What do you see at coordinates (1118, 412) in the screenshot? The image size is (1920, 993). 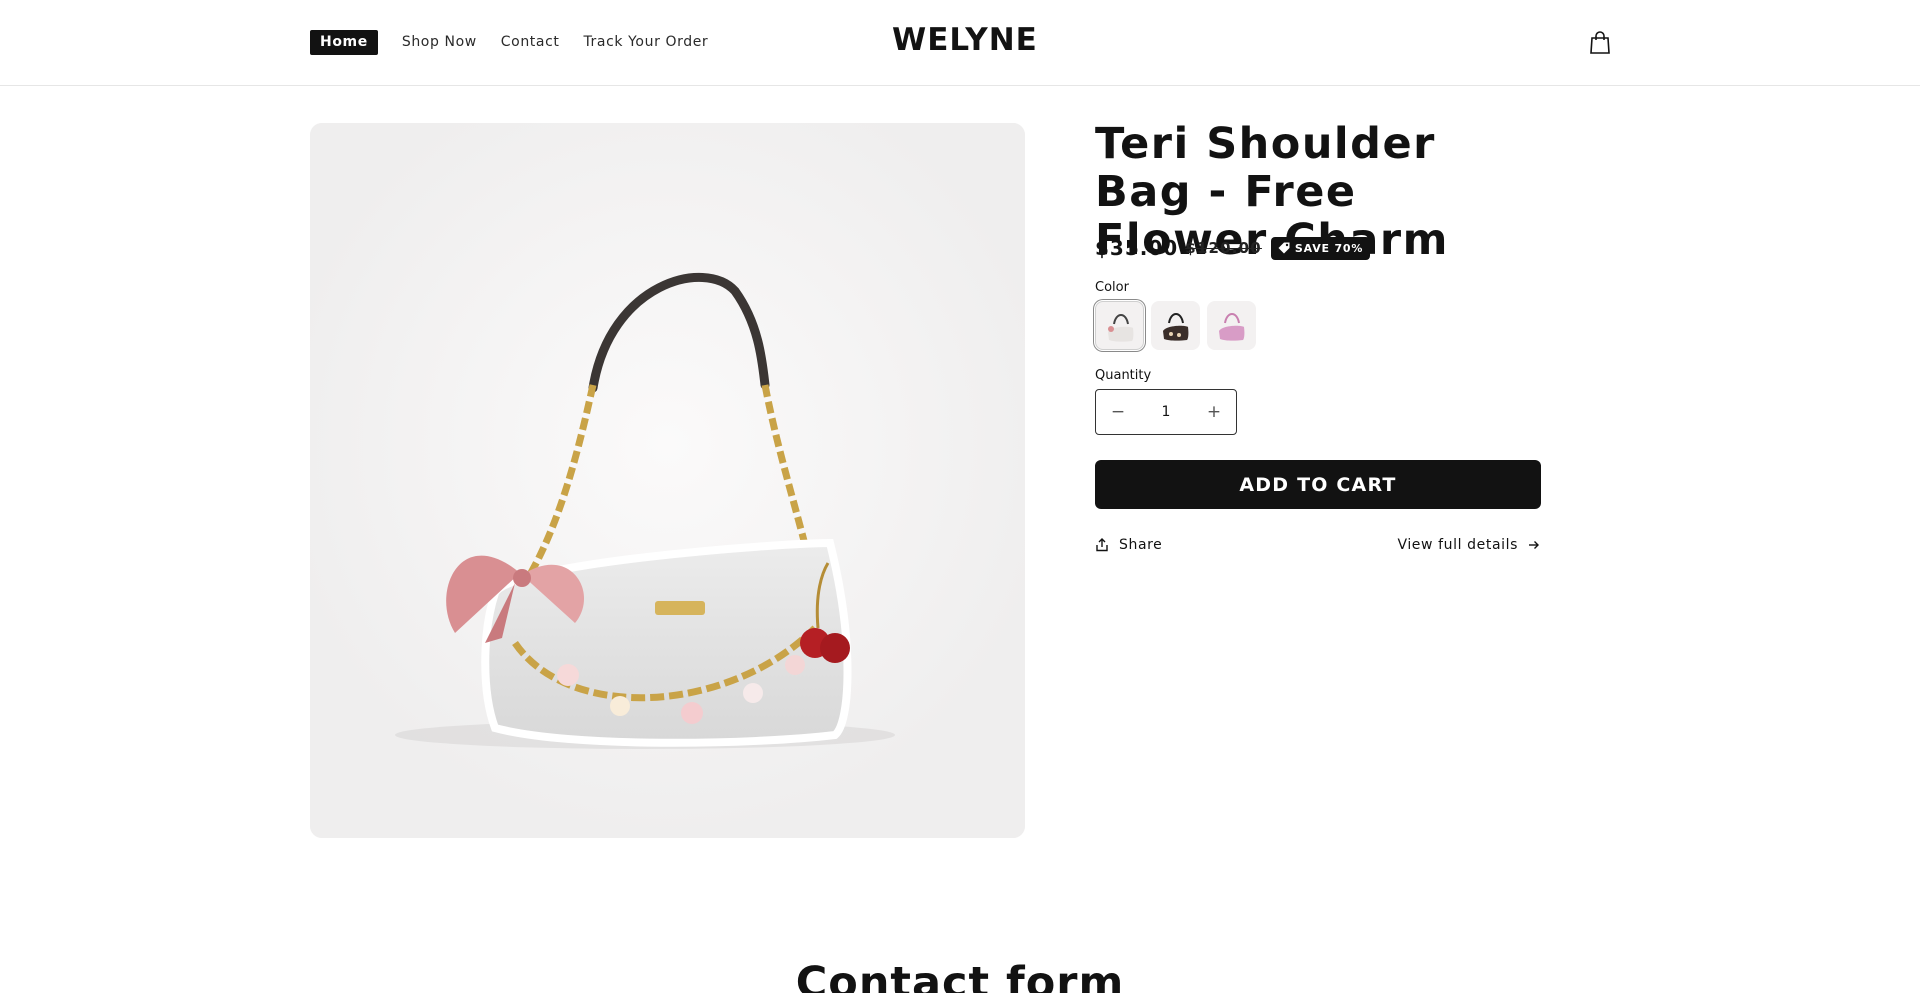 I see `minus-icon: −` at bounding box center [1118, 412].